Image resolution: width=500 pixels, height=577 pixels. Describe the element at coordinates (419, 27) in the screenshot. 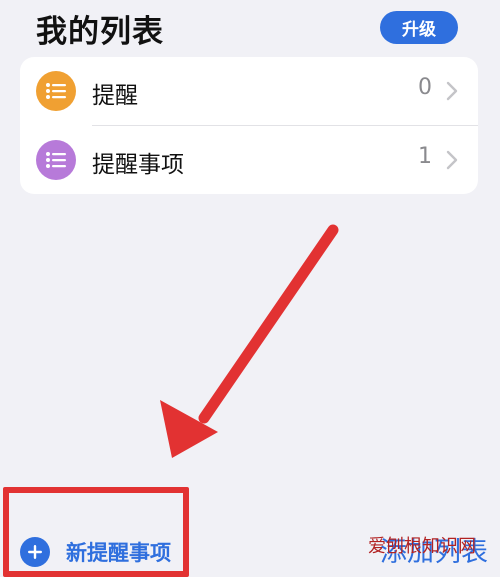

I see `upgrade-button: 升级` at that location.